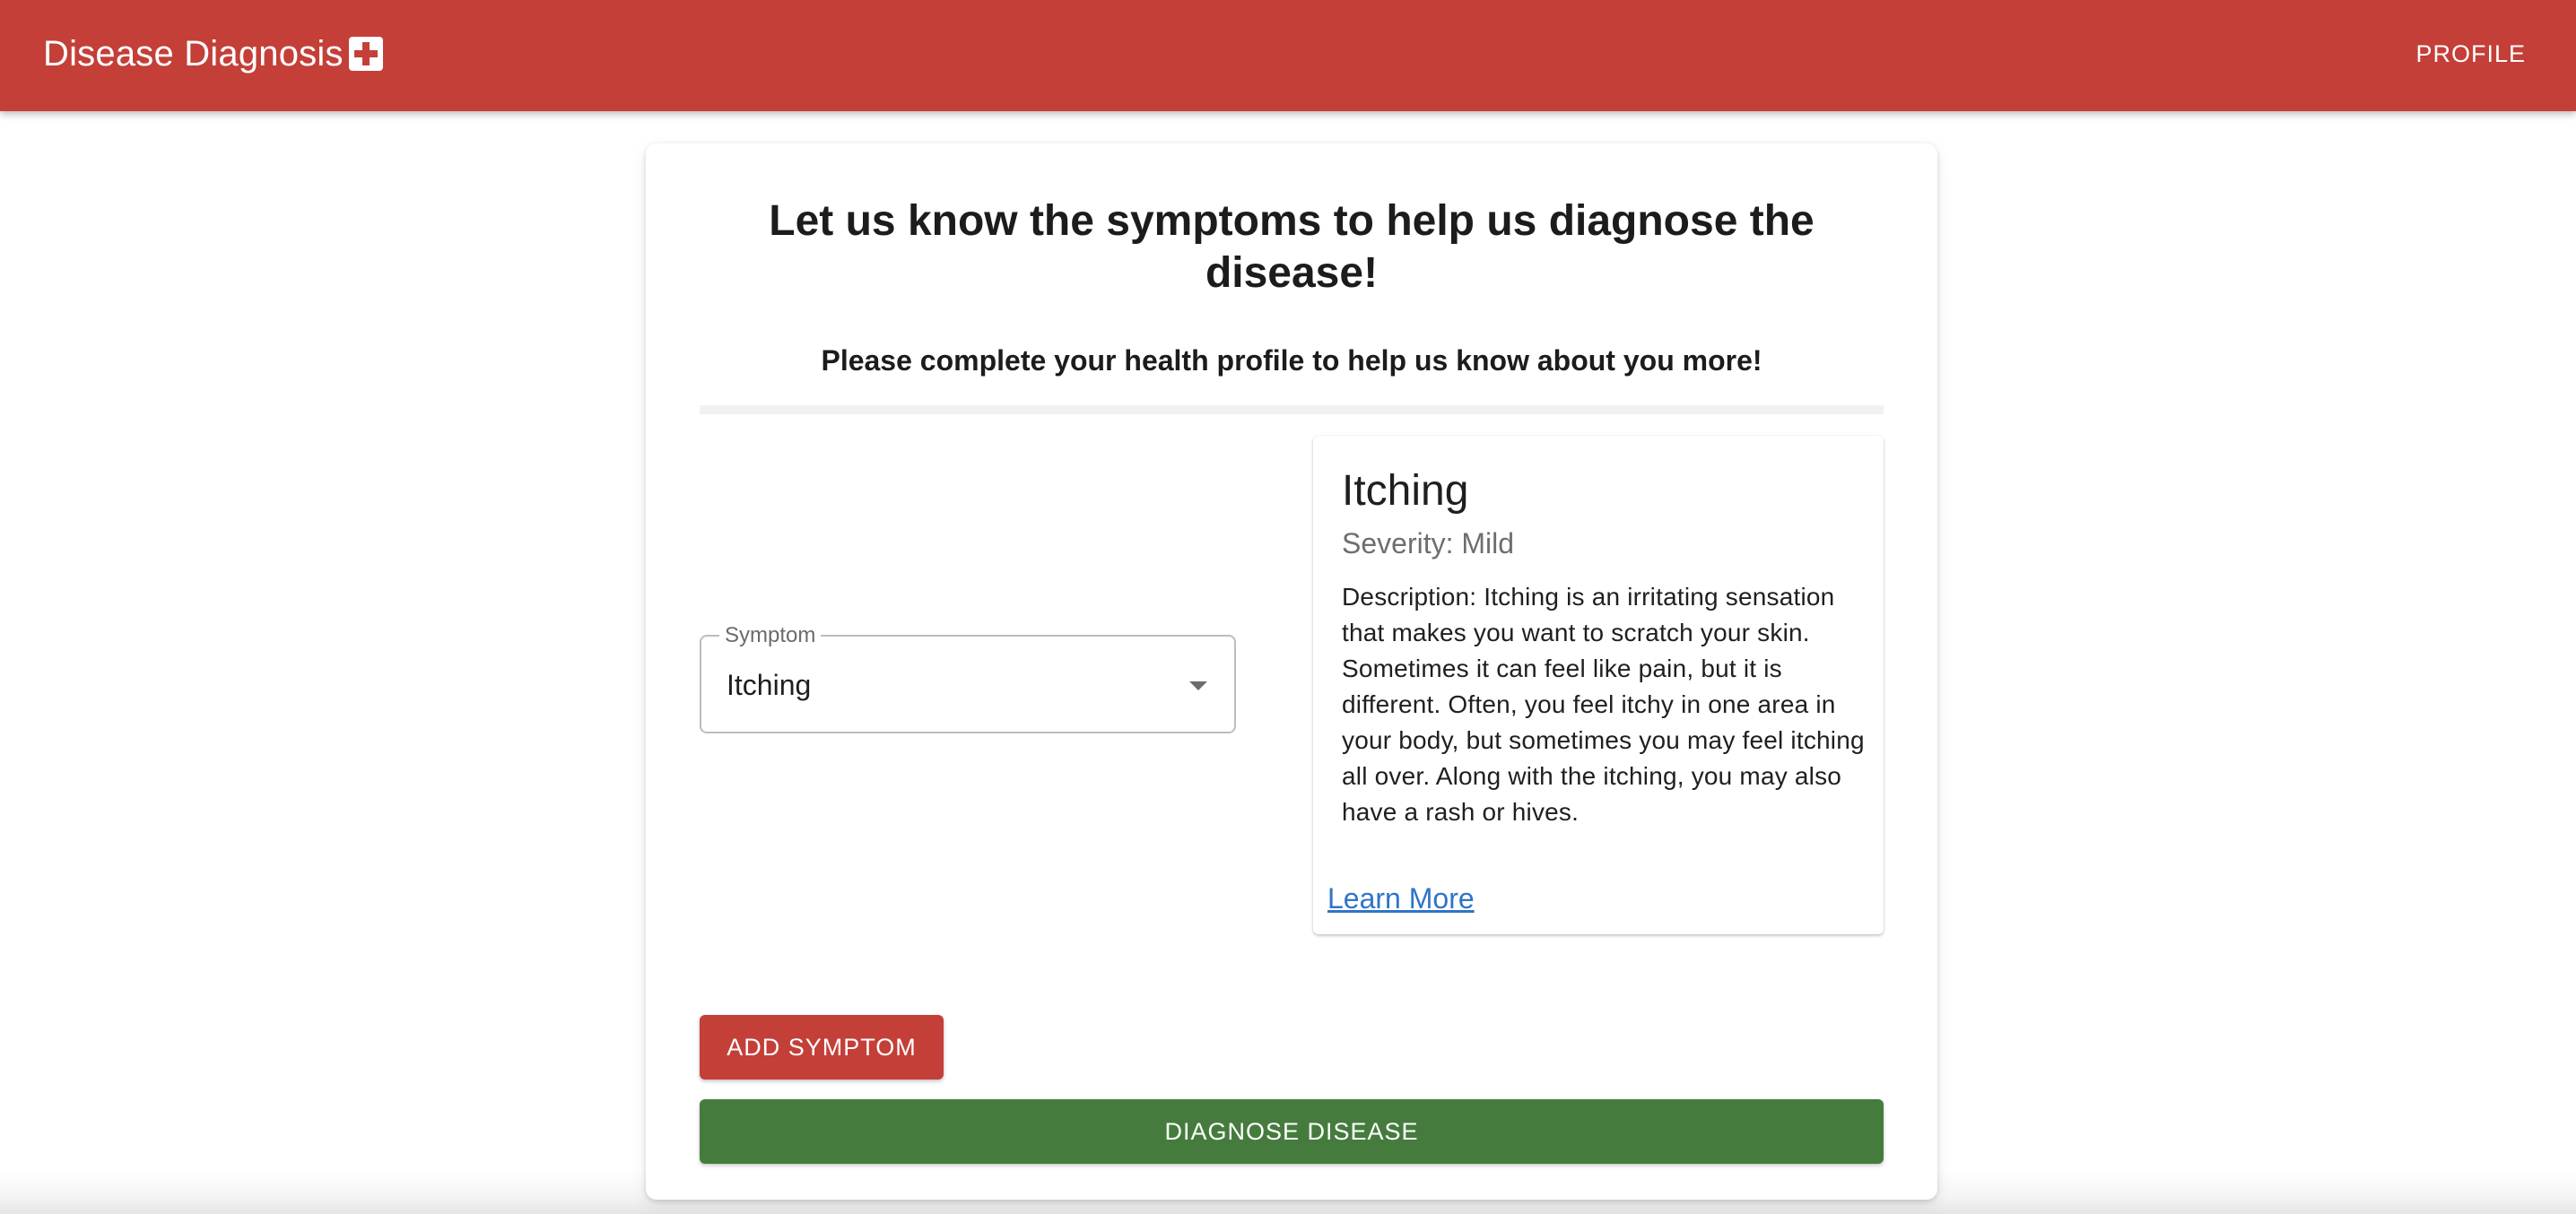 The height and width of the screenshot is (1214, 2576). Describe the element at coordinates (1292, 1131) in the screenshot. I see `diagnose-disease-button: DIAGNOSE DISEASE` at that location.